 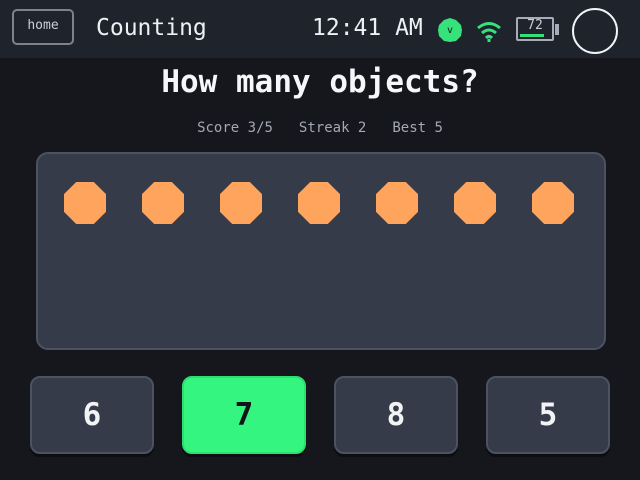 What do you see at coordinates (244, 415) in the screenshot?
I see `answer-button-7: 7` at bounding box center [244, 415].